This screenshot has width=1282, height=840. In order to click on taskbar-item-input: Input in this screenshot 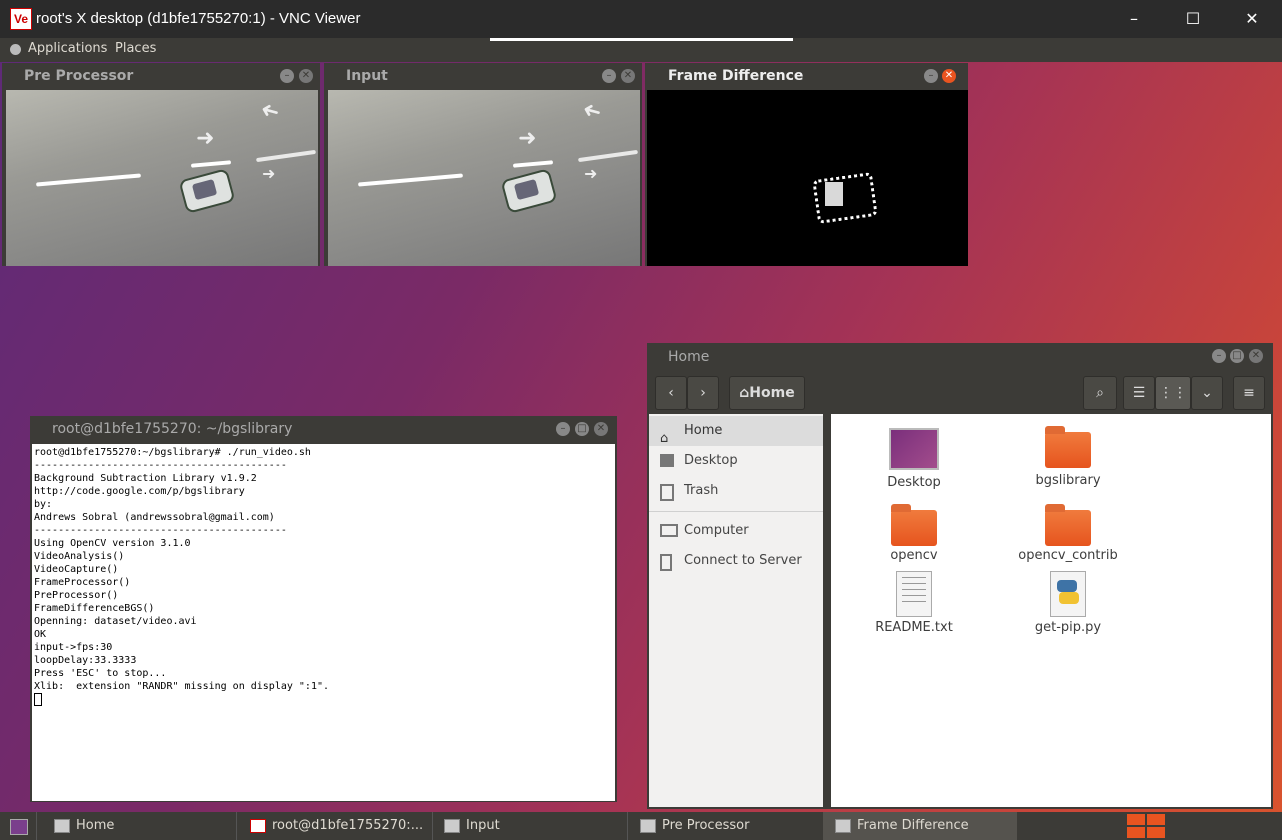, I will do `click(534, 826)`.